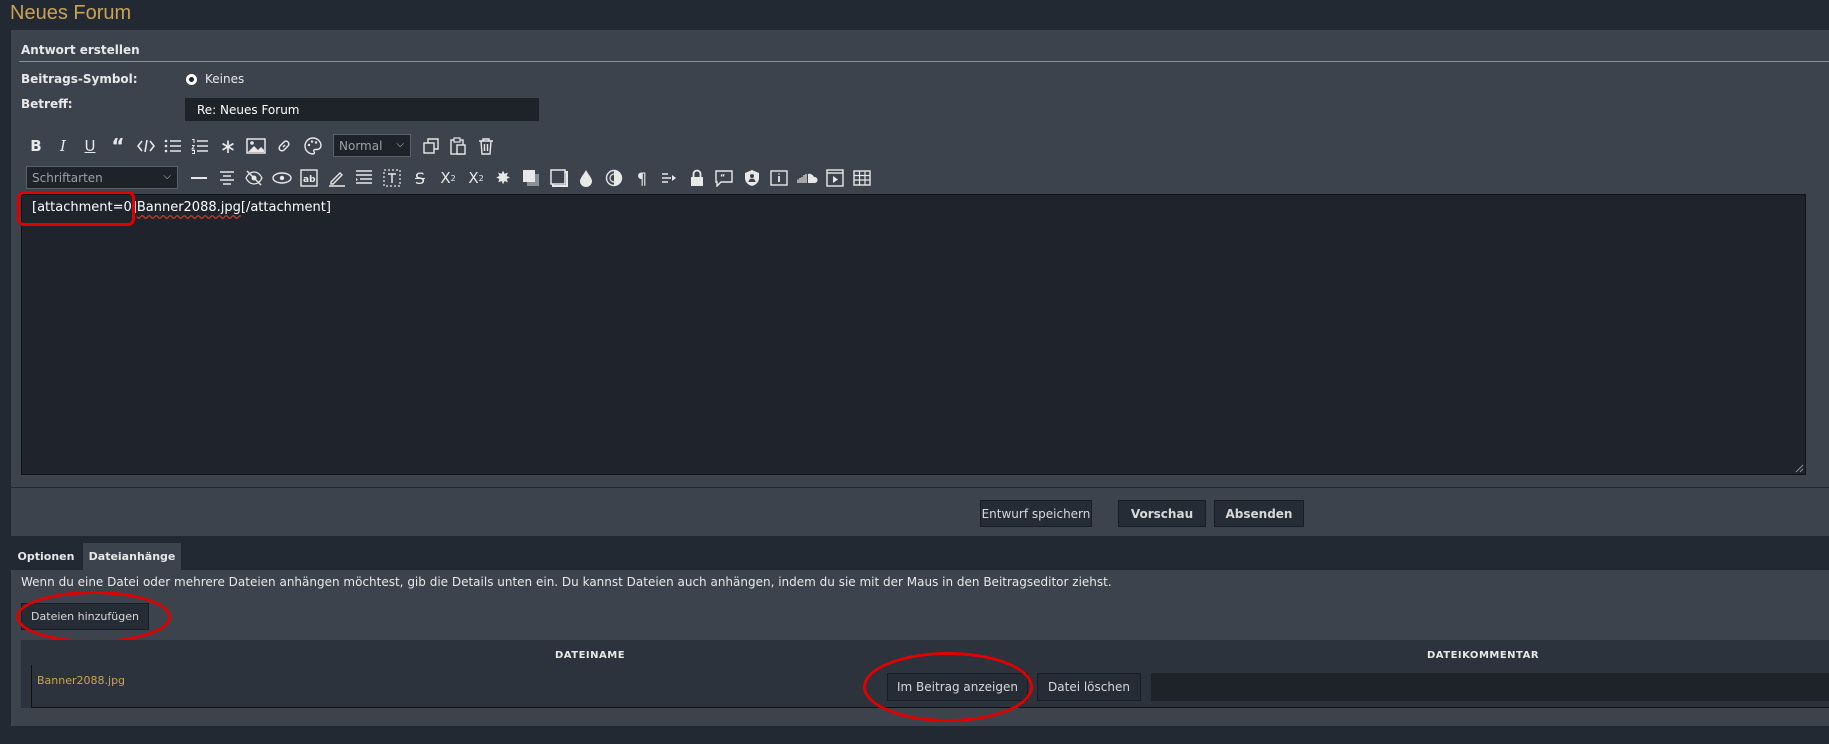 The image size is (1829, 744). What do you see at coordinates (779, 178) in the screenshot?
I see `info-icon` at bounding box center [779, 178].